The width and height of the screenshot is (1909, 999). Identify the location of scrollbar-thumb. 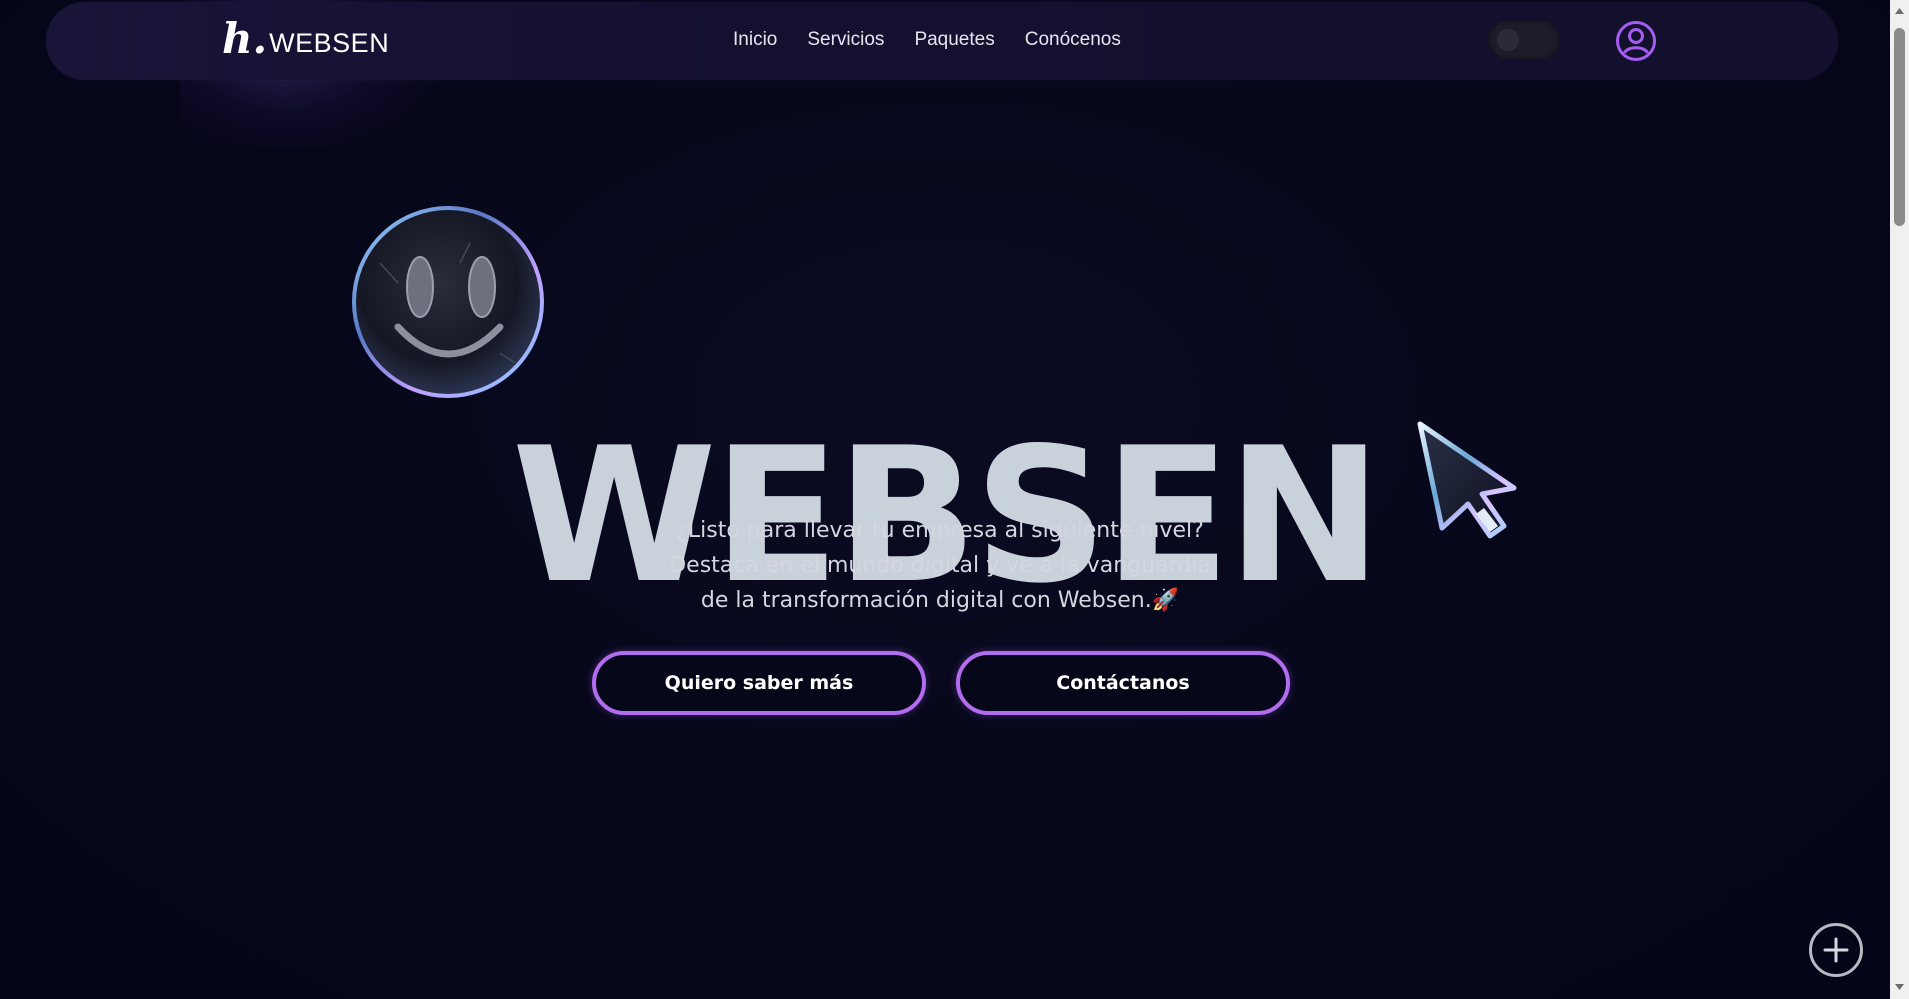
(1899, 127).